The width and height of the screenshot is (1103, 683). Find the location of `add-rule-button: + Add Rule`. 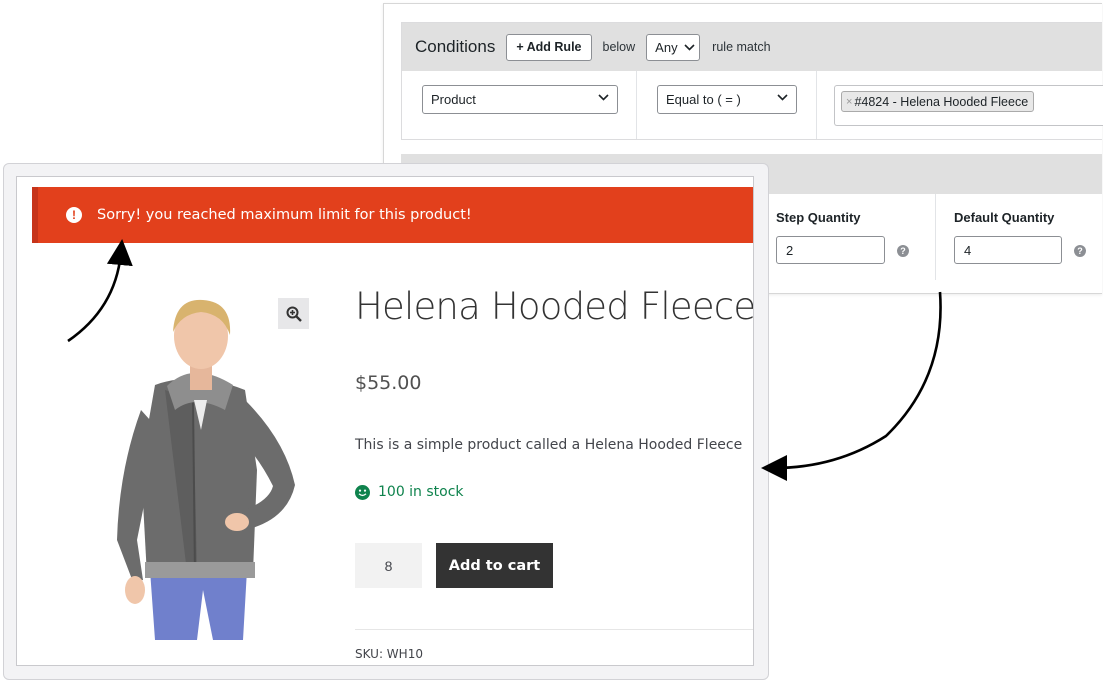

add-rule-button: + Add Rule is located at coordinates (549, 47).